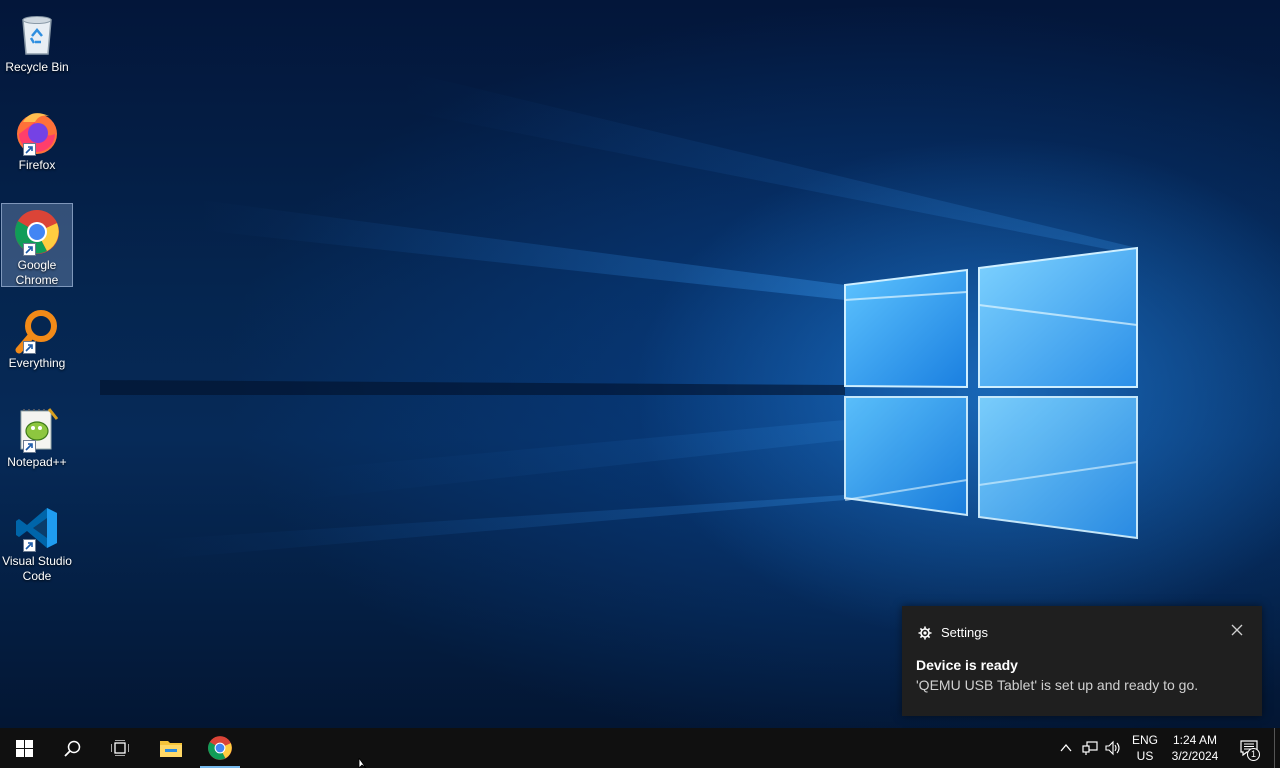  I want to click on clock-date: 3/2/2024, so click(1195, 756).